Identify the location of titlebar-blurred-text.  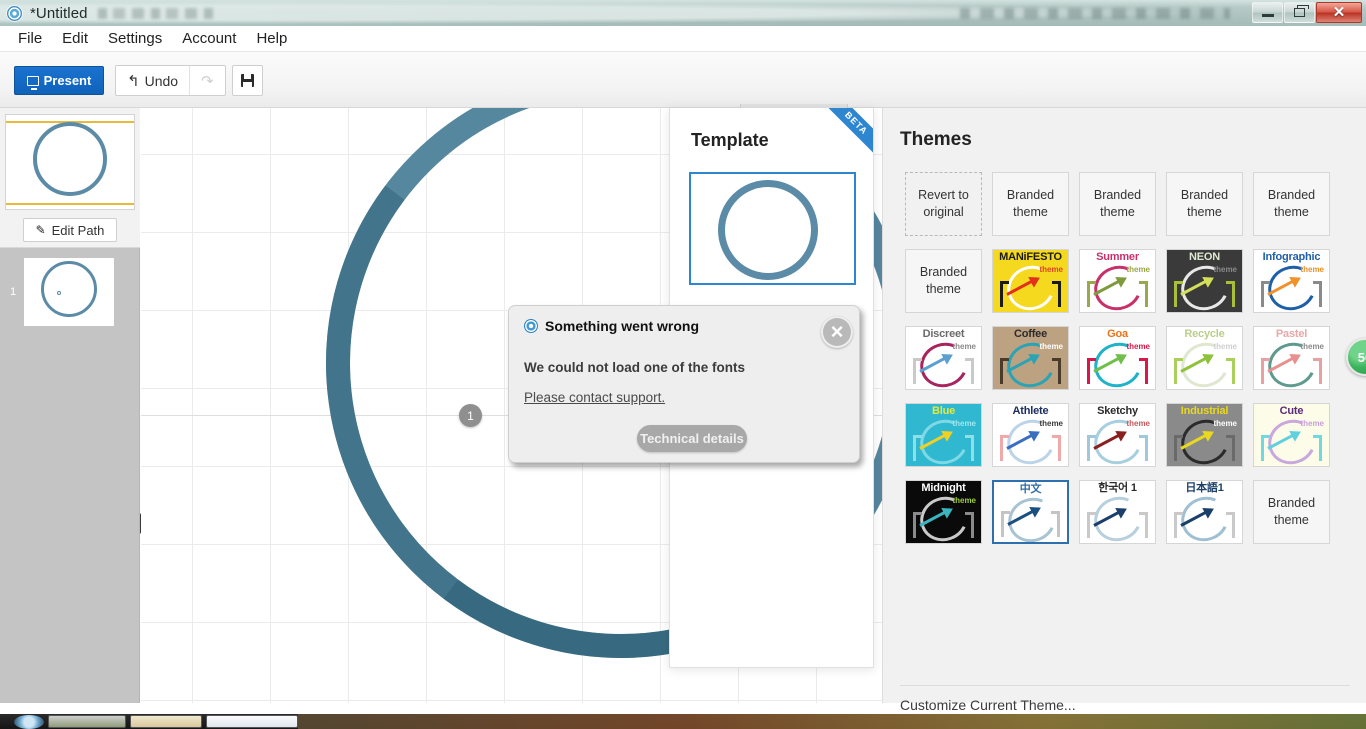
(157, 13).